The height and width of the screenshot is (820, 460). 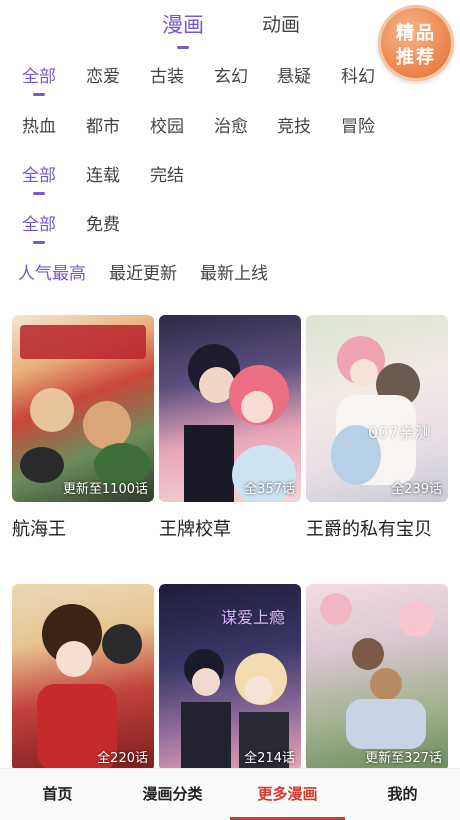 I want to click on comic-cover: 全220话, so click(x=83, y=677).